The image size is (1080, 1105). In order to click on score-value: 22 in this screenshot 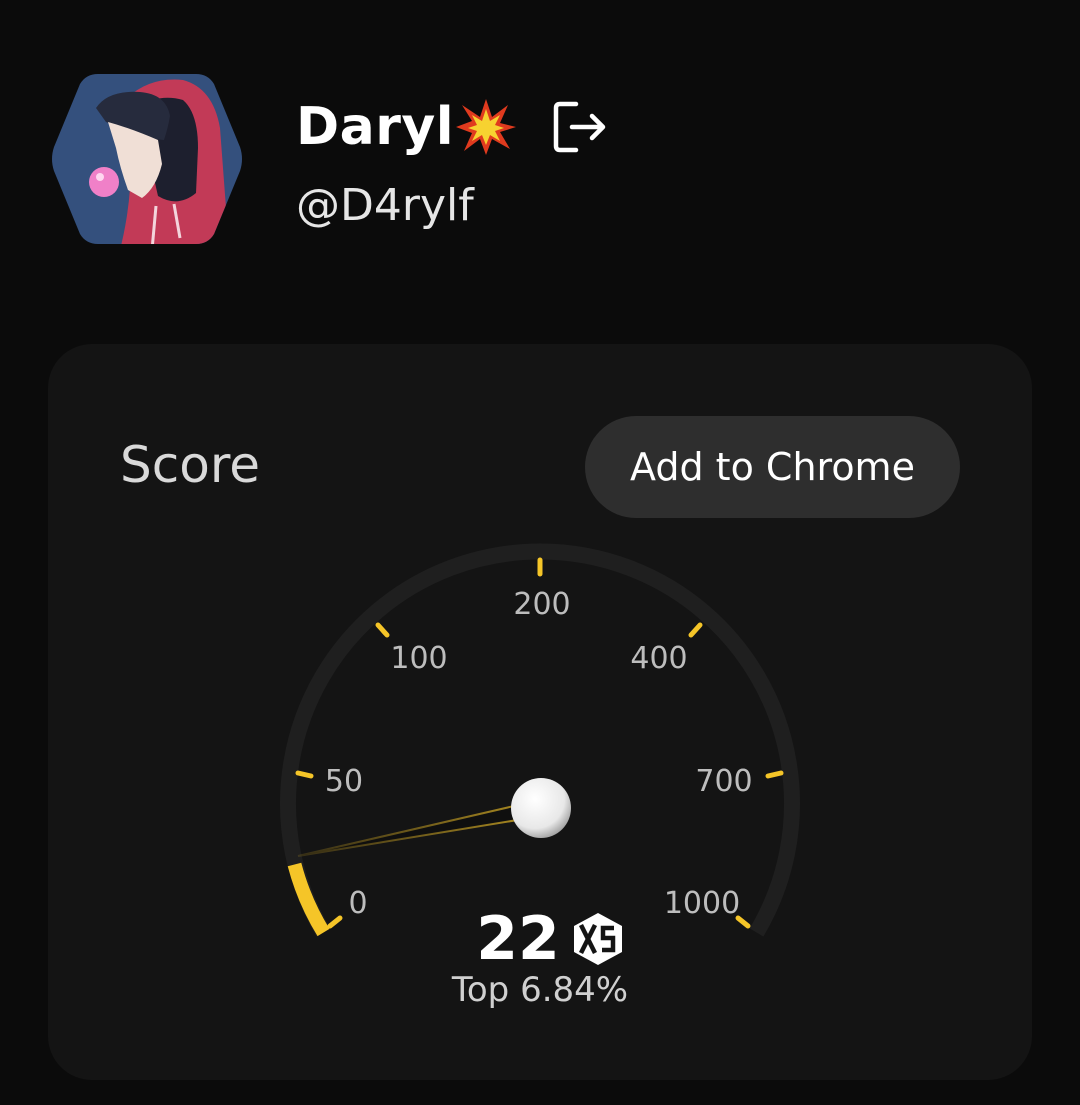, I will do `click(518, 939)`.